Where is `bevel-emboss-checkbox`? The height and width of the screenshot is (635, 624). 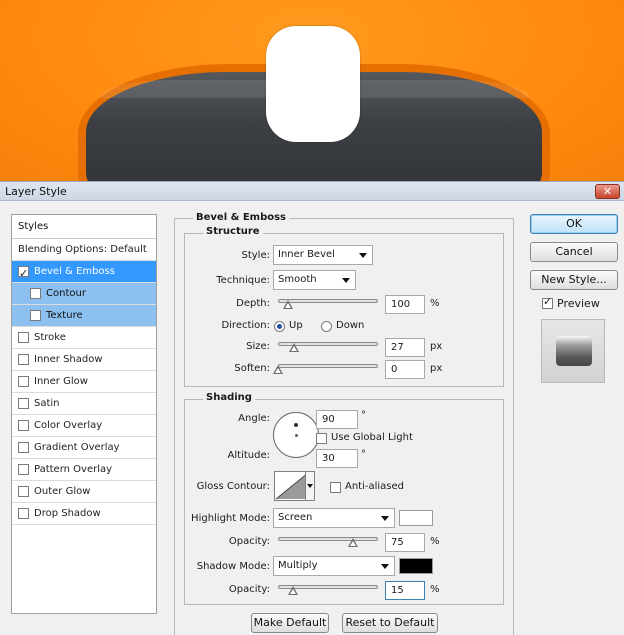 bevel-emboss-checkbox is located at coordinates (23, 274).